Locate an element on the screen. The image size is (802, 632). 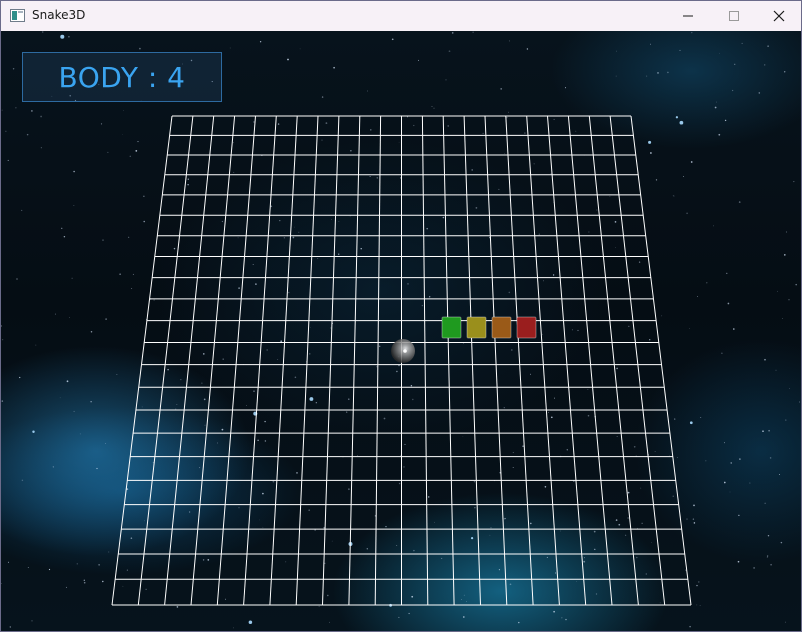
app-icon is located at coordinates (17, 15).